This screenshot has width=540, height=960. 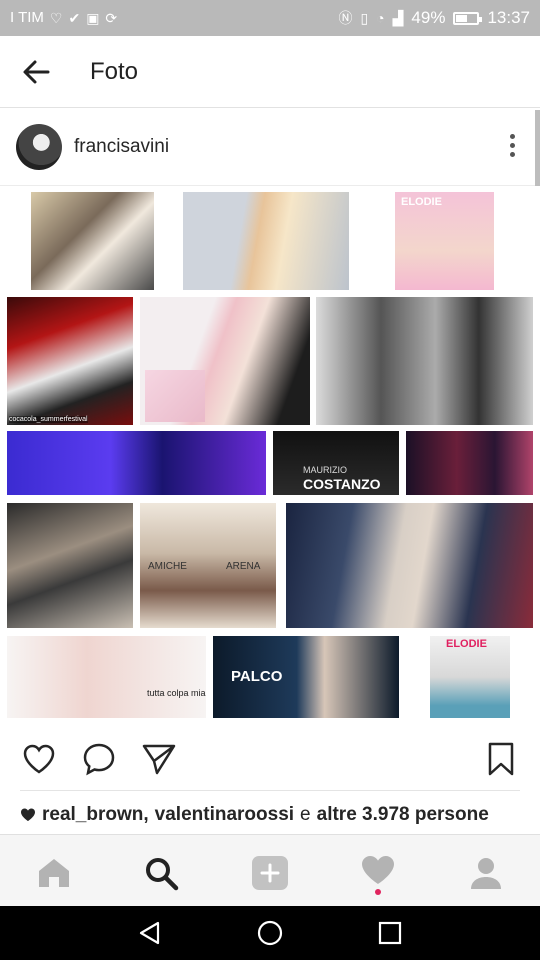 I want to click on post-header: francisavini, so click(x=270, y=147).